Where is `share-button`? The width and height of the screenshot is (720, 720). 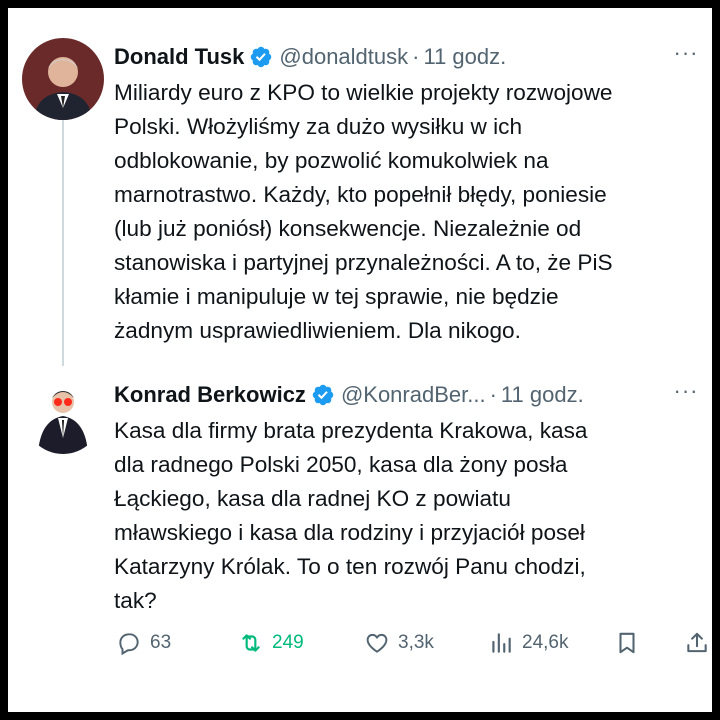
share-button is located at coordinates (701, 643).